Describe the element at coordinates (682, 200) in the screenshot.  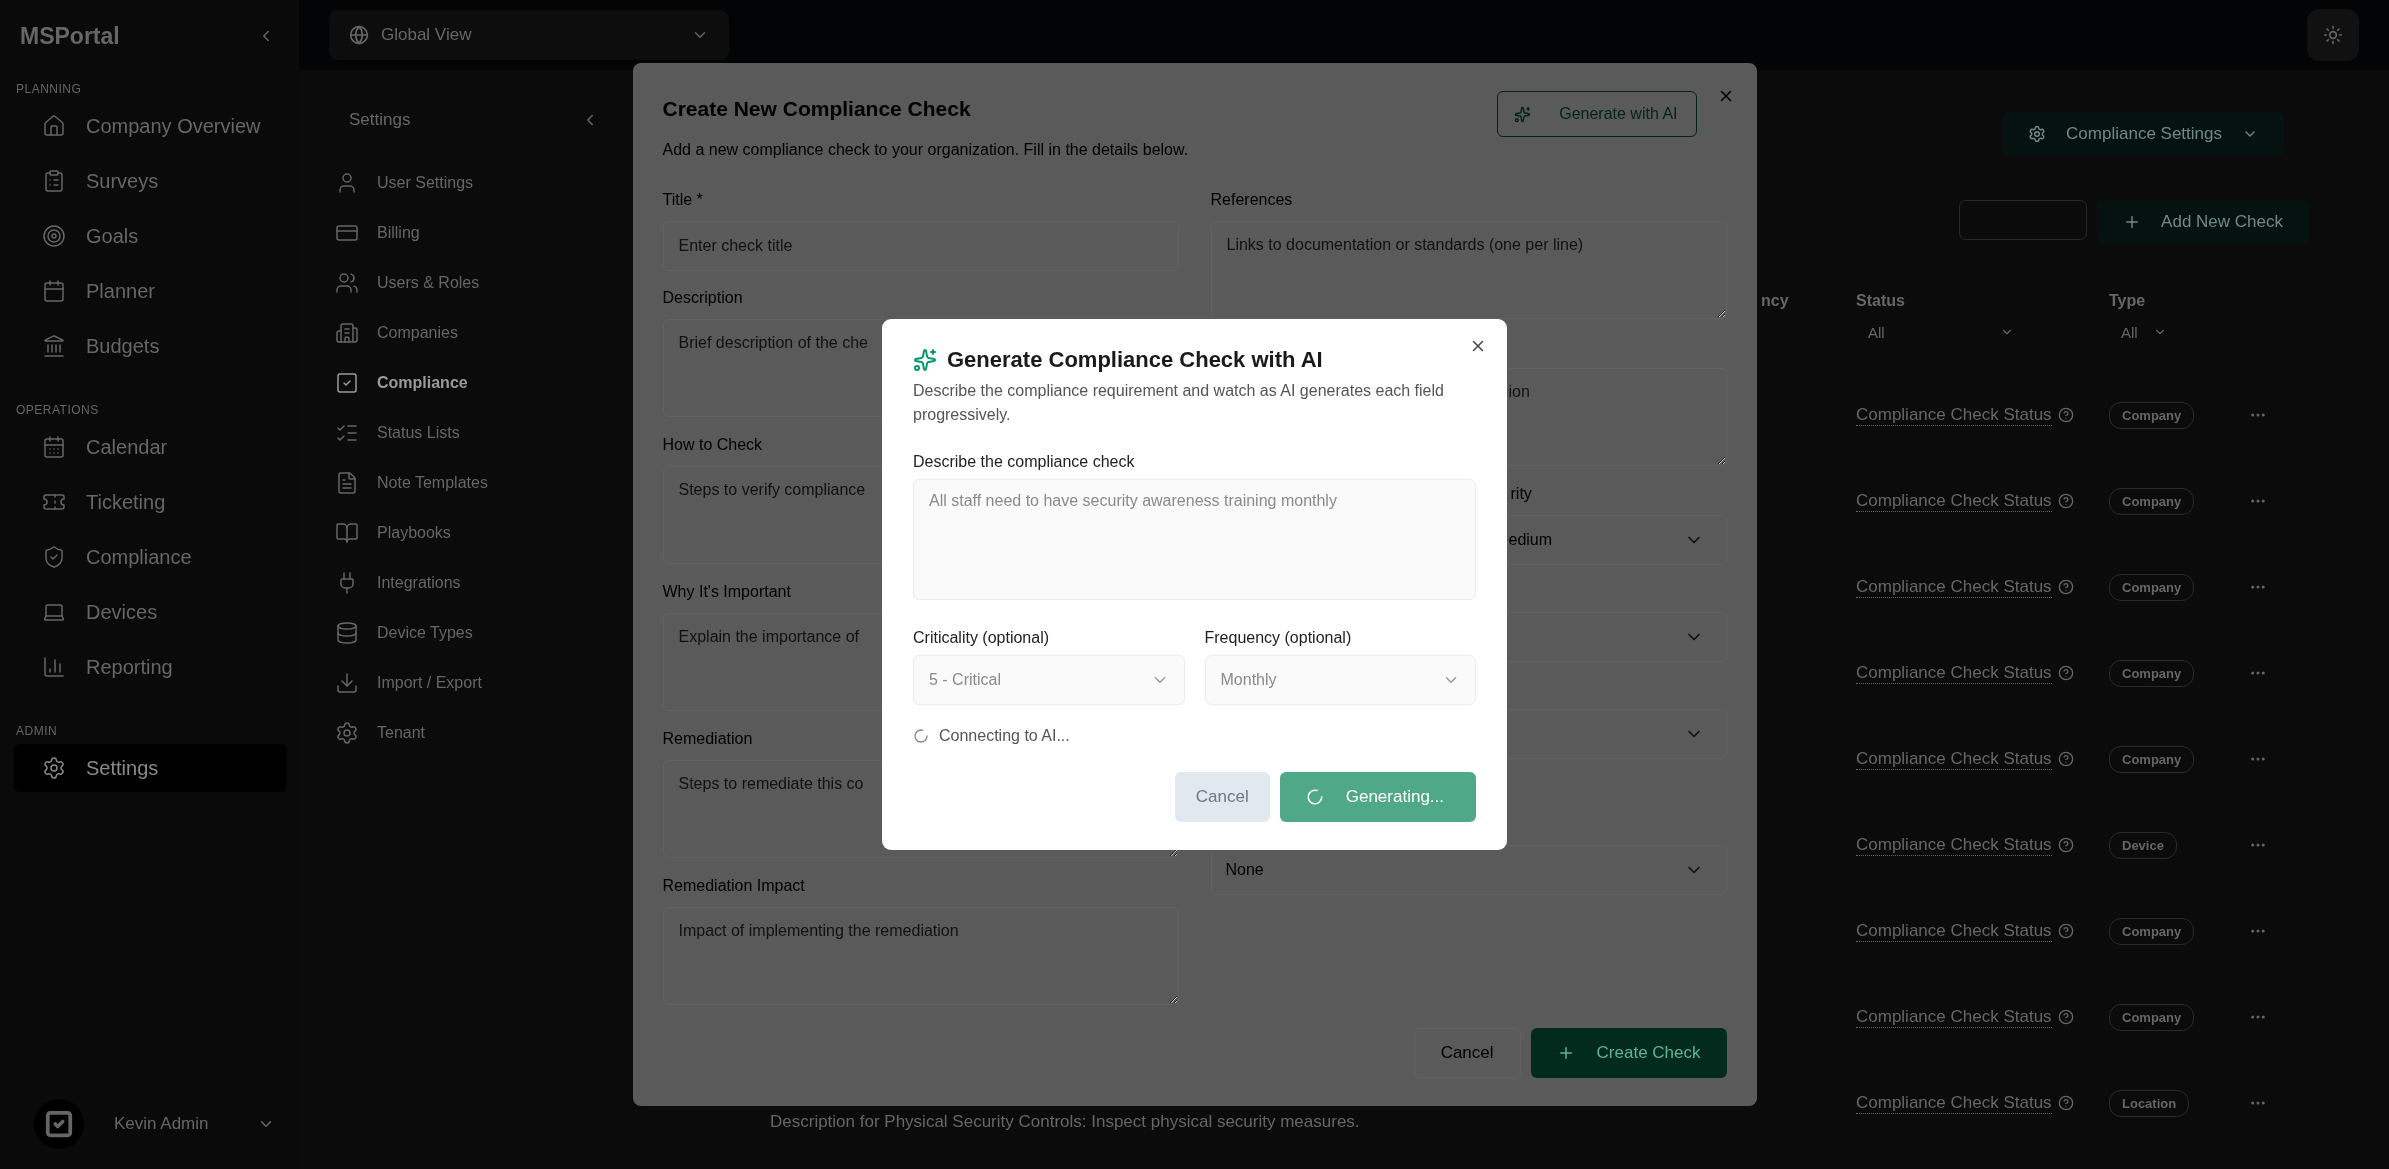
I see `field-label: Title *` at that location.